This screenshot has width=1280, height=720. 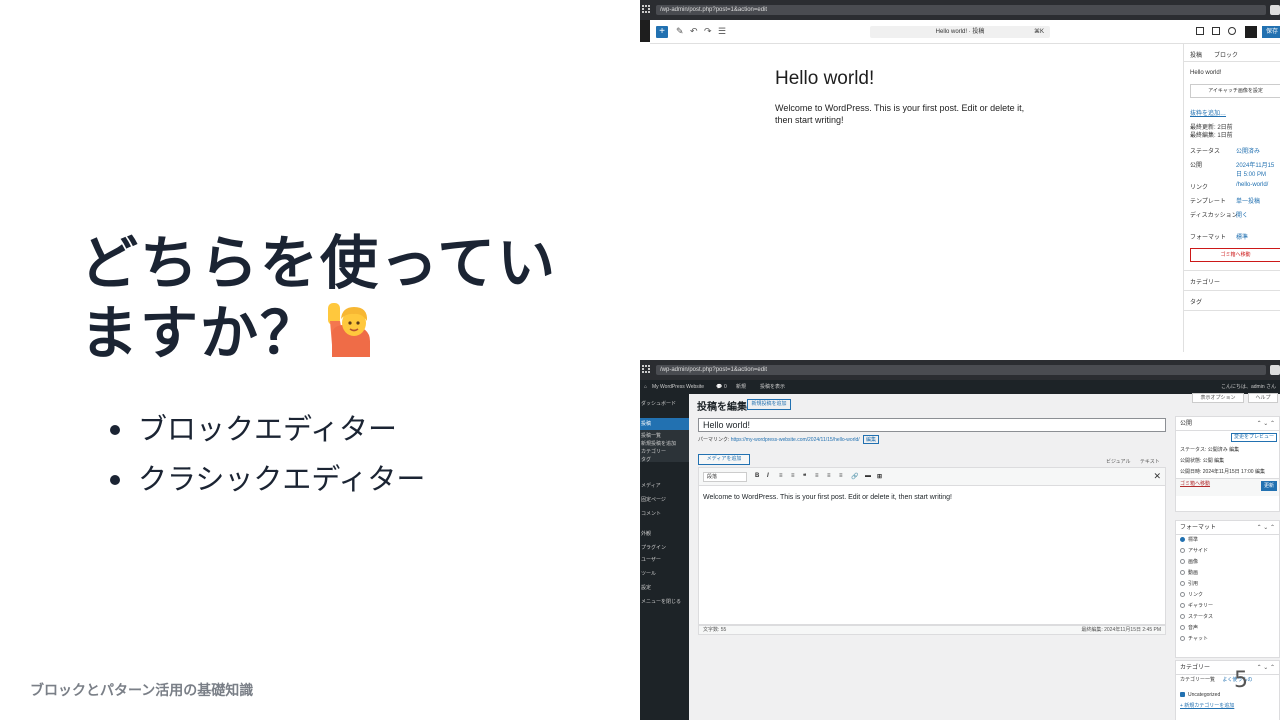 I want to click on menu-item-dashboard: ダッシュボード, so click(x=658, y=403).